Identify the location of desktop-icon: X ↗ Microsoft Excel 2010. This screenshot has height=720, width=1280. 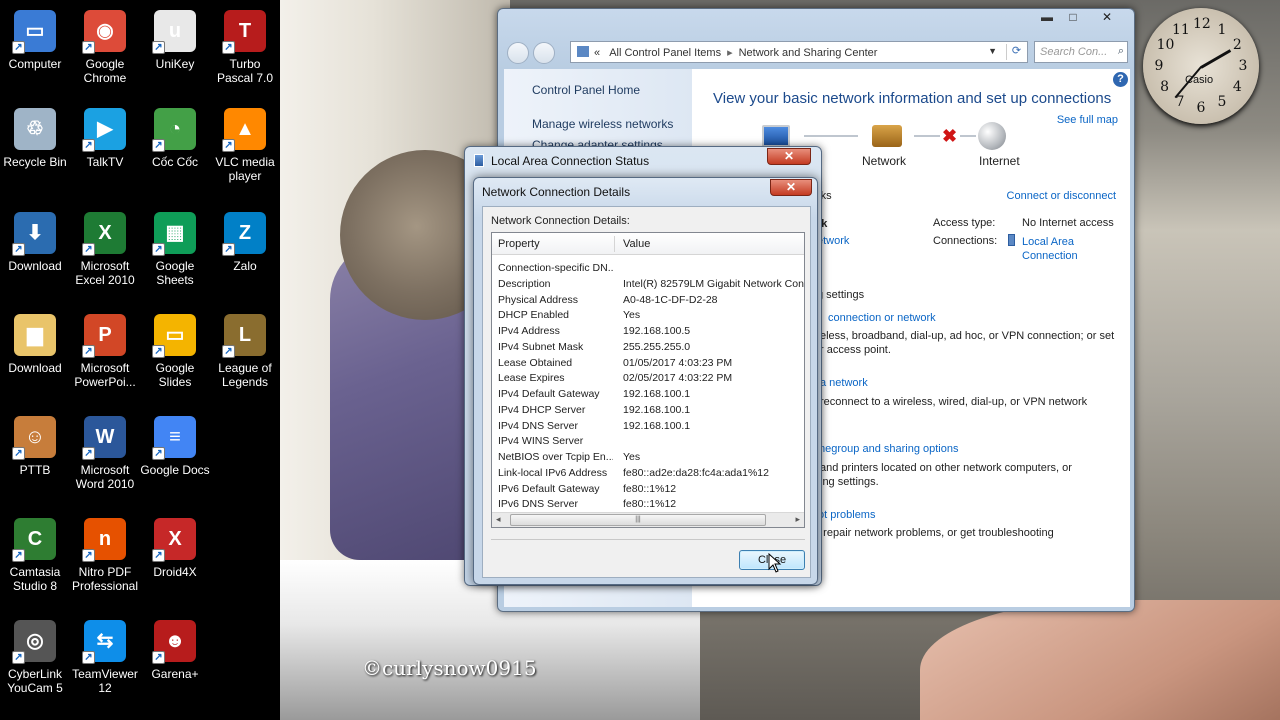
(105, 249).